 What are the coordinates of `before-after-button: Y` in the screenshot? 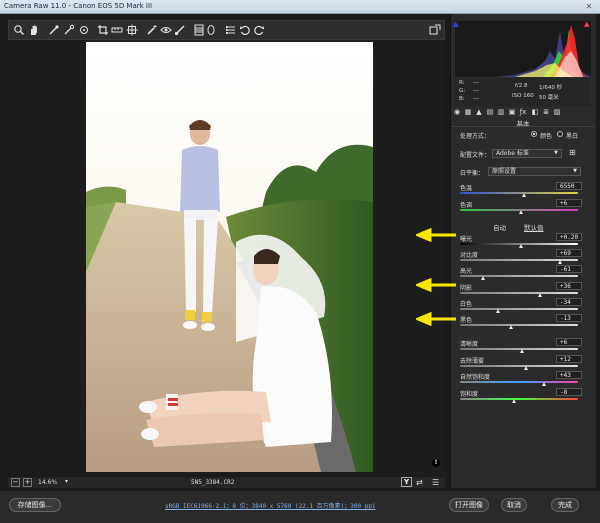 It's located at (406, 482).